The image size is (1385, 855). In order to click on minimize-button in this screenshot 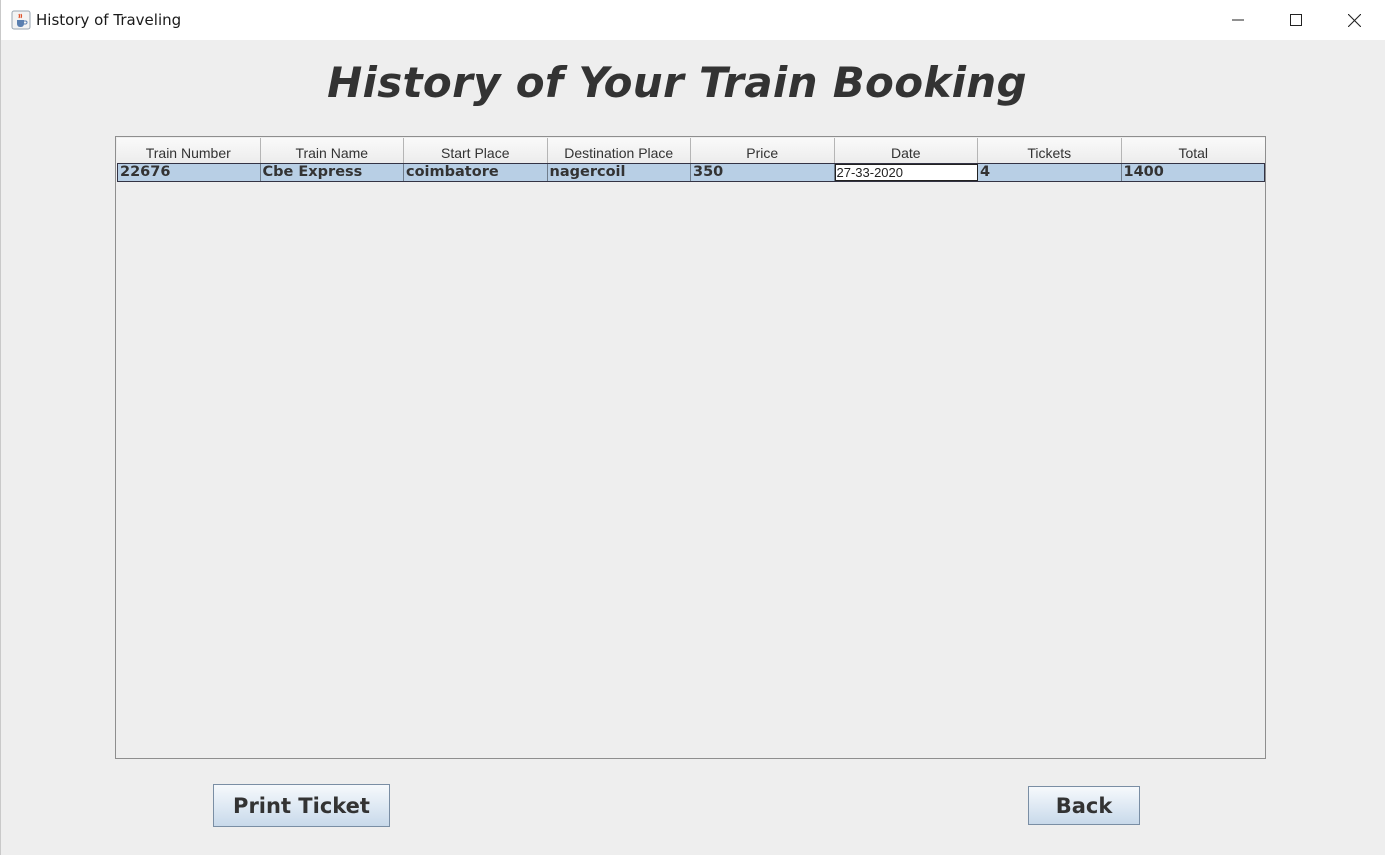, I will do `click(1238, 20)`.